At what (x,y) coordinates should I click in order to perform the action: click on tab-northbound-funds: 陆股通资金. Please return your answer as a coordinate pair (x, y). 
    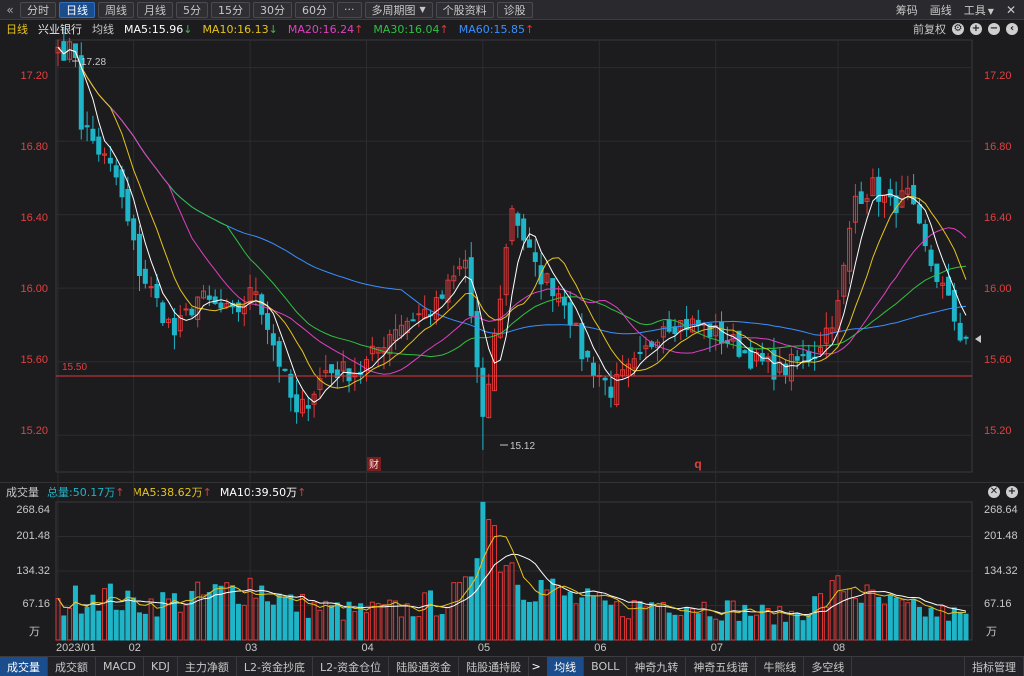
    Looking at the image, I should click on (424, 666).